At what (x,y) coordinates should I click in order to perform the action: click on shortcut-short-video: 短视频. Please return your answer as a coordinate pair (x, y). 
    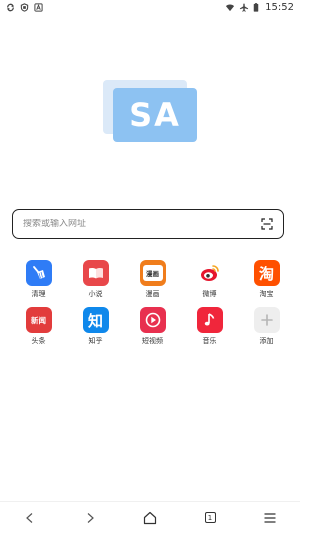
    Looking at the image, I should click on (152, 326).